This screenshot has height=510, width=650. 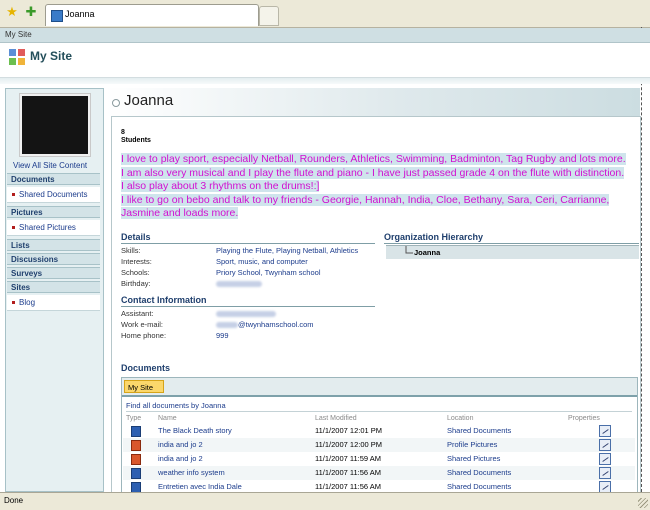 I want to click on nav-item-shared-pictures: Shared Pictures, so click(x=53, y=228).